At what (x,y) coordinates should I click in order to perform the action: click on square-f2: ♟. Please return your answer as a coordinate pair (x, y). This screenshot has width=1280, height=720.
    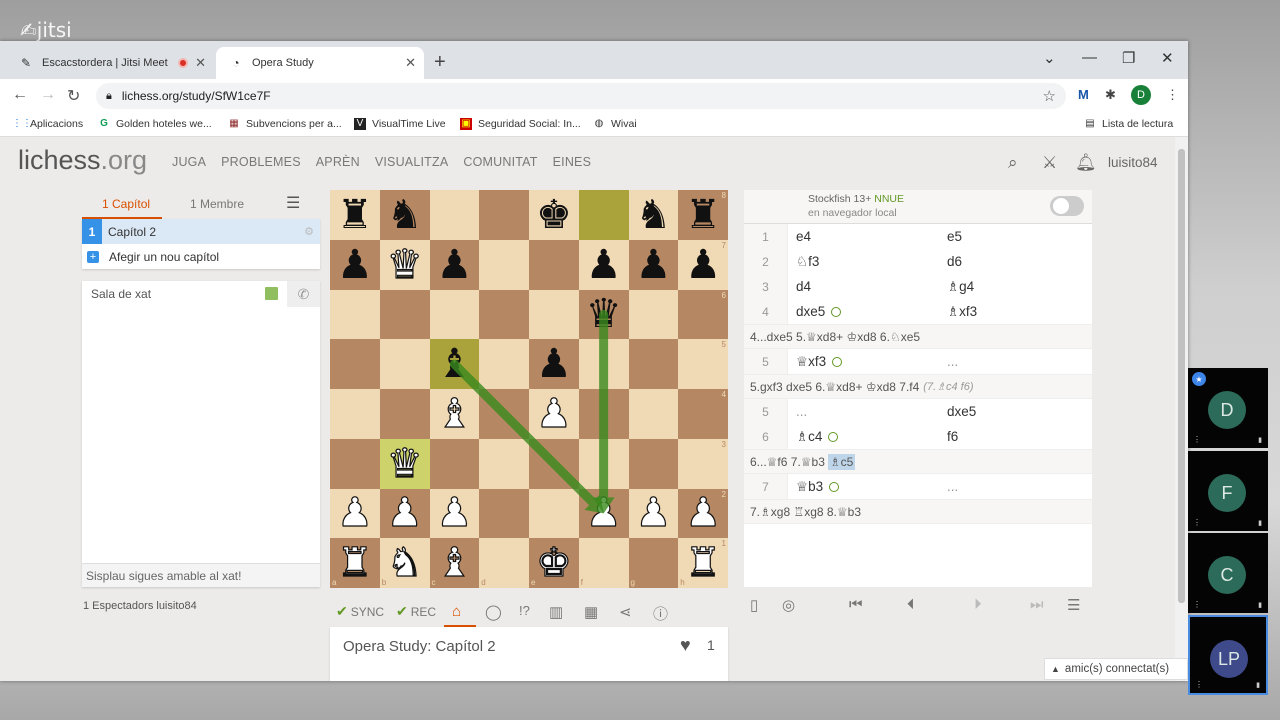
    Looking at the image, I should click on (603, 513).